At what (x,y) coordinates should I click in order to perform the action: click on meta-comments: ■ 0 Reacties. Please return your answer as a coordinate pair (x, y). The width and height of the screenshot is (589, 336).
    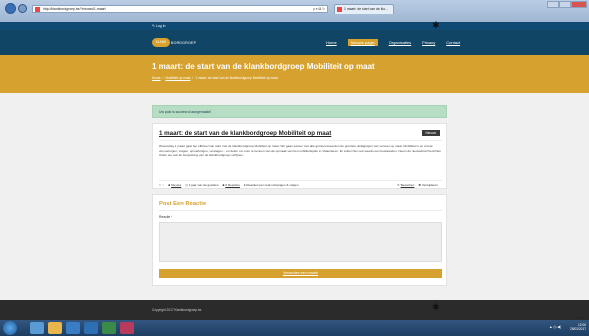
    Looking at the image, I should click on (231, 185).